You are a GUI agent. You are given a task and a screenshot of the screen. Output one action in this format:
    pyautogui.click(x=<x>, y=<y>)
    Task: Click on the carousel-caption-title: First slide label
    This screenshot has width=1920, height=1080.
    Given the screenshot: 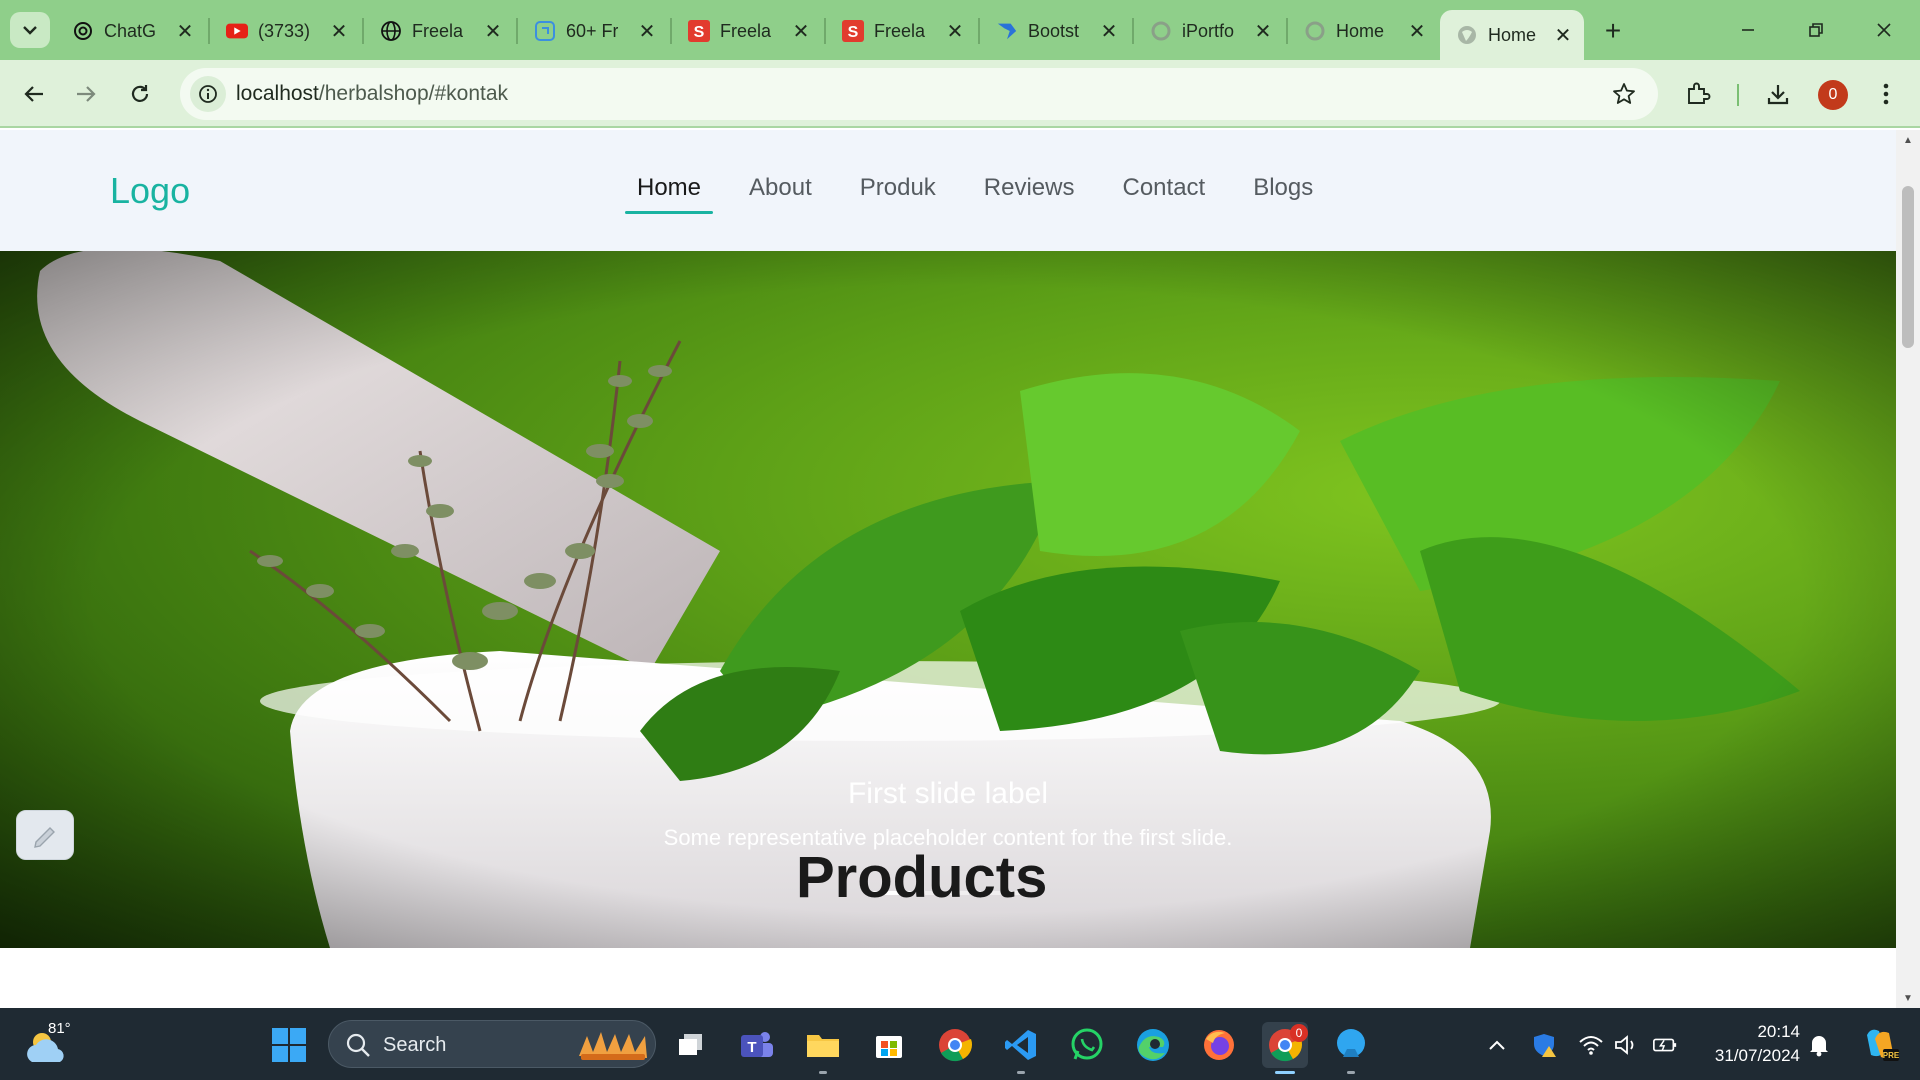 What is the action you would take?
    pyautogui.click(x=948, y=793)
    